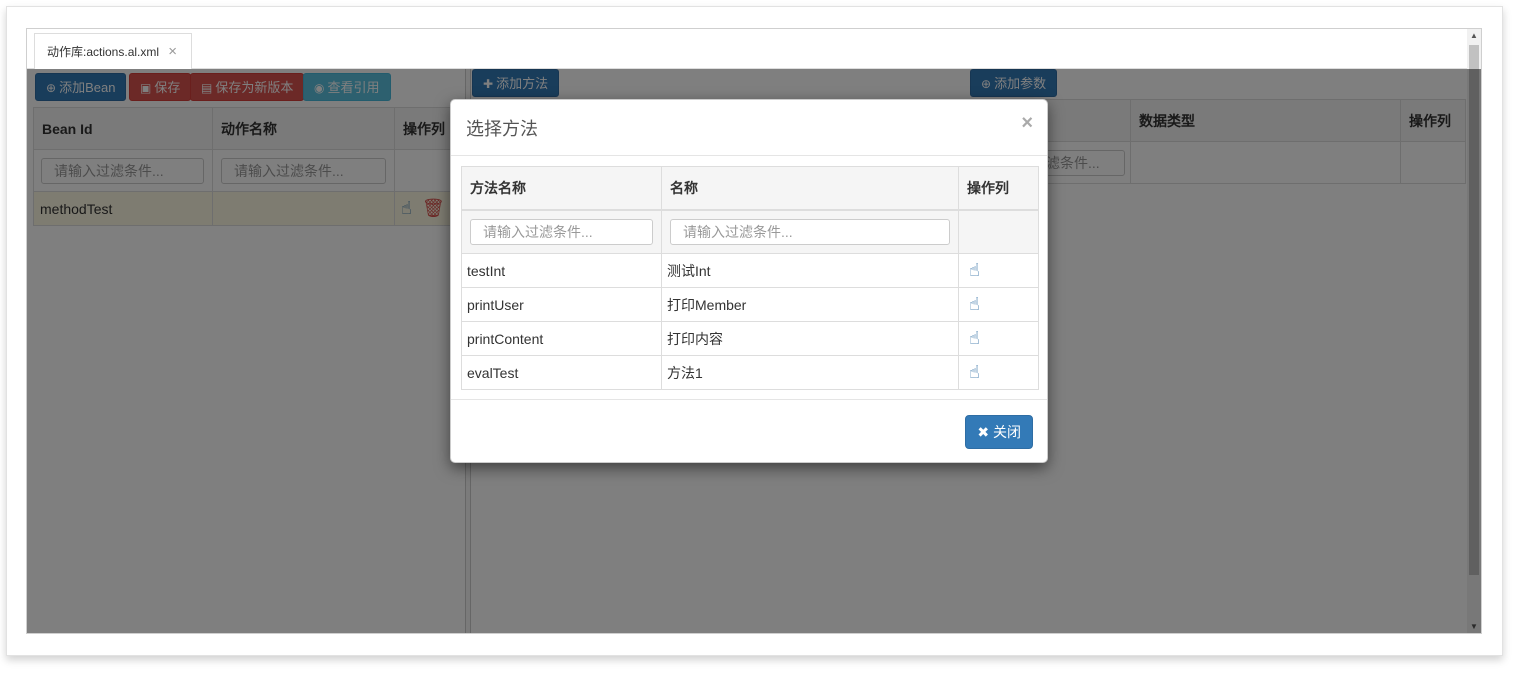  I want to click on column-data-type: 数据类型, so click(1265, 120).